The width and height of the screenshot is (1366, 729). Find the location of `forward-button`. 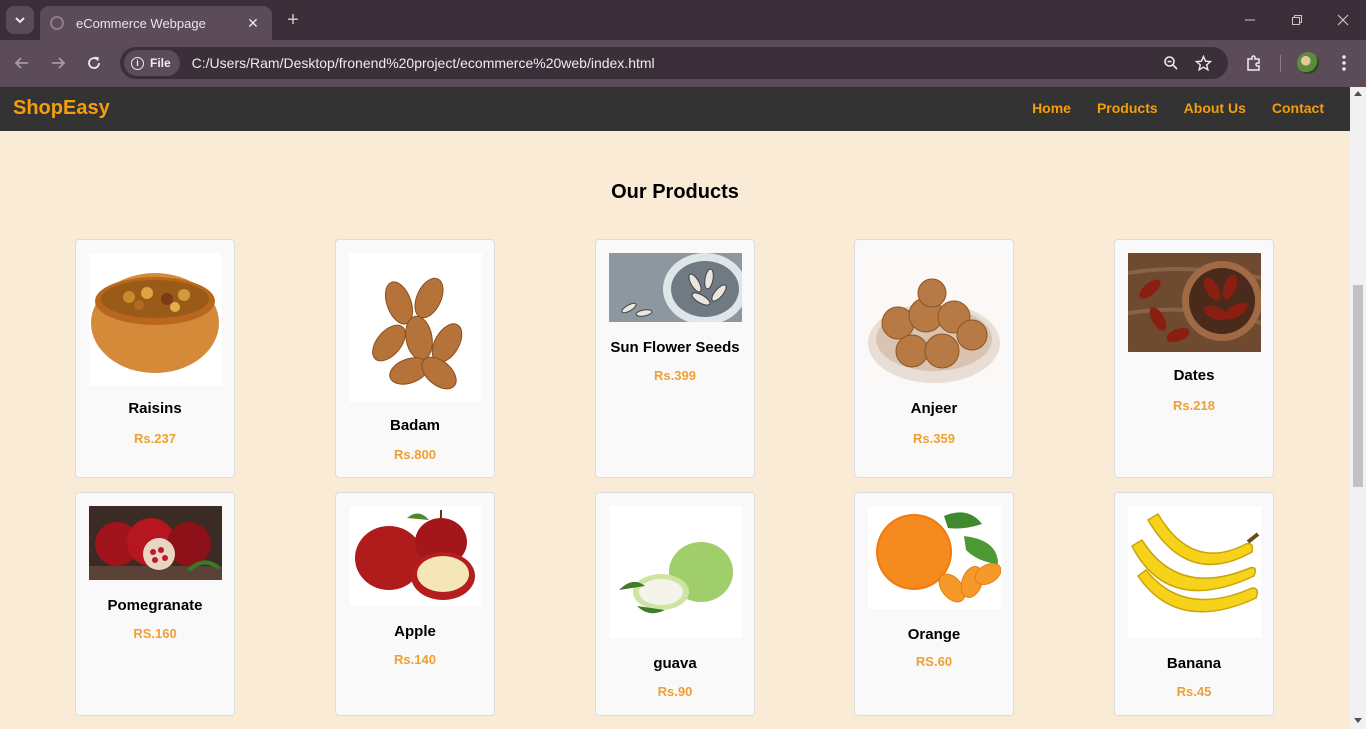

forward-button is located at coordinates (58, 63).